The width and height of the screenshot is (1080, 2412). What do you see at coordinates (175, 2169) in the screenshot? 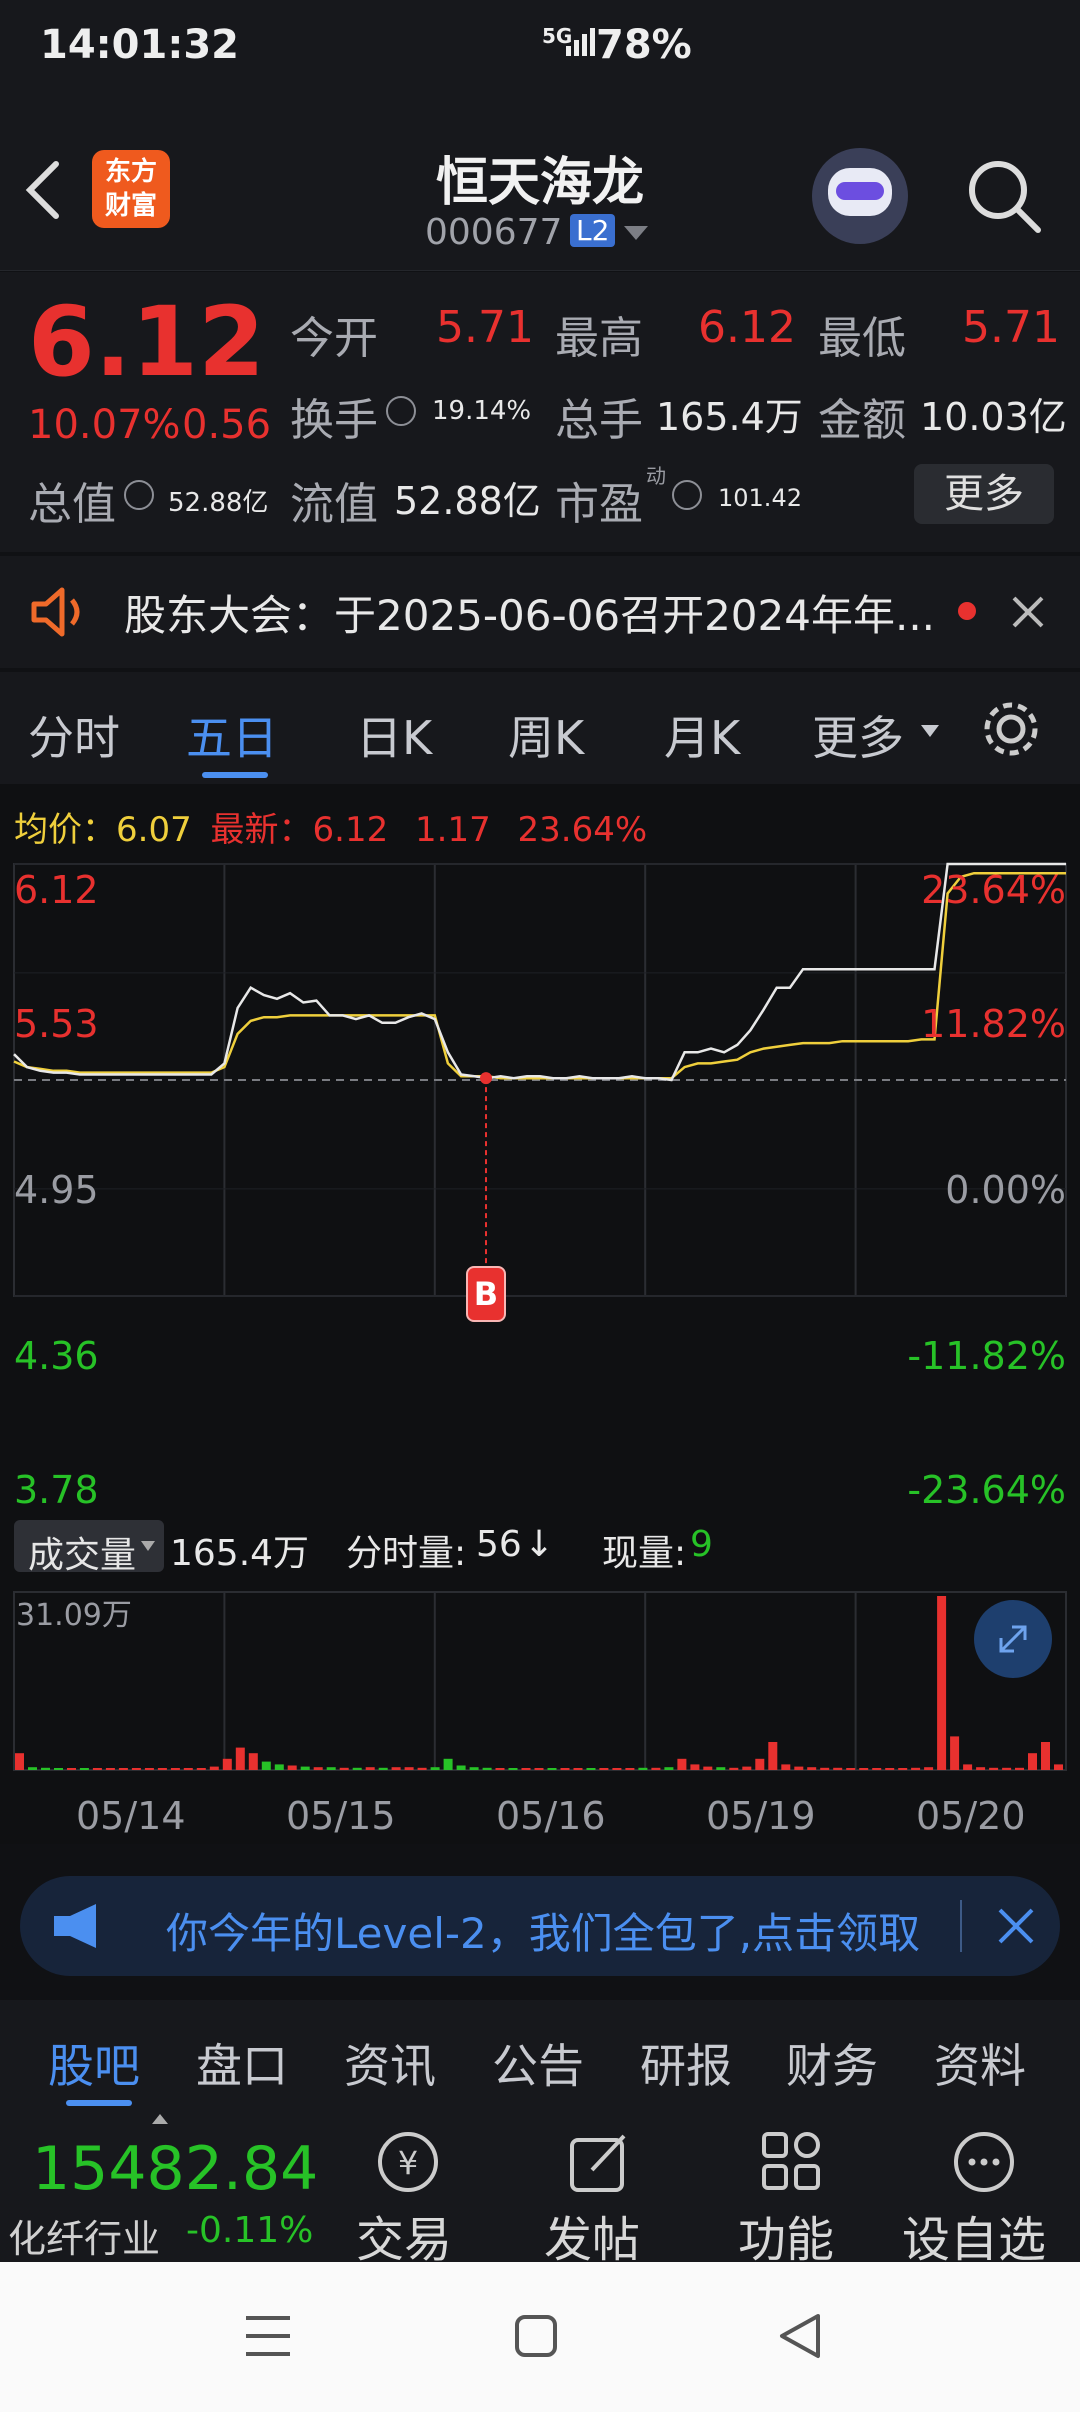
I see `industry-index-value: 15482.84` at bounding box center [175, 2169].